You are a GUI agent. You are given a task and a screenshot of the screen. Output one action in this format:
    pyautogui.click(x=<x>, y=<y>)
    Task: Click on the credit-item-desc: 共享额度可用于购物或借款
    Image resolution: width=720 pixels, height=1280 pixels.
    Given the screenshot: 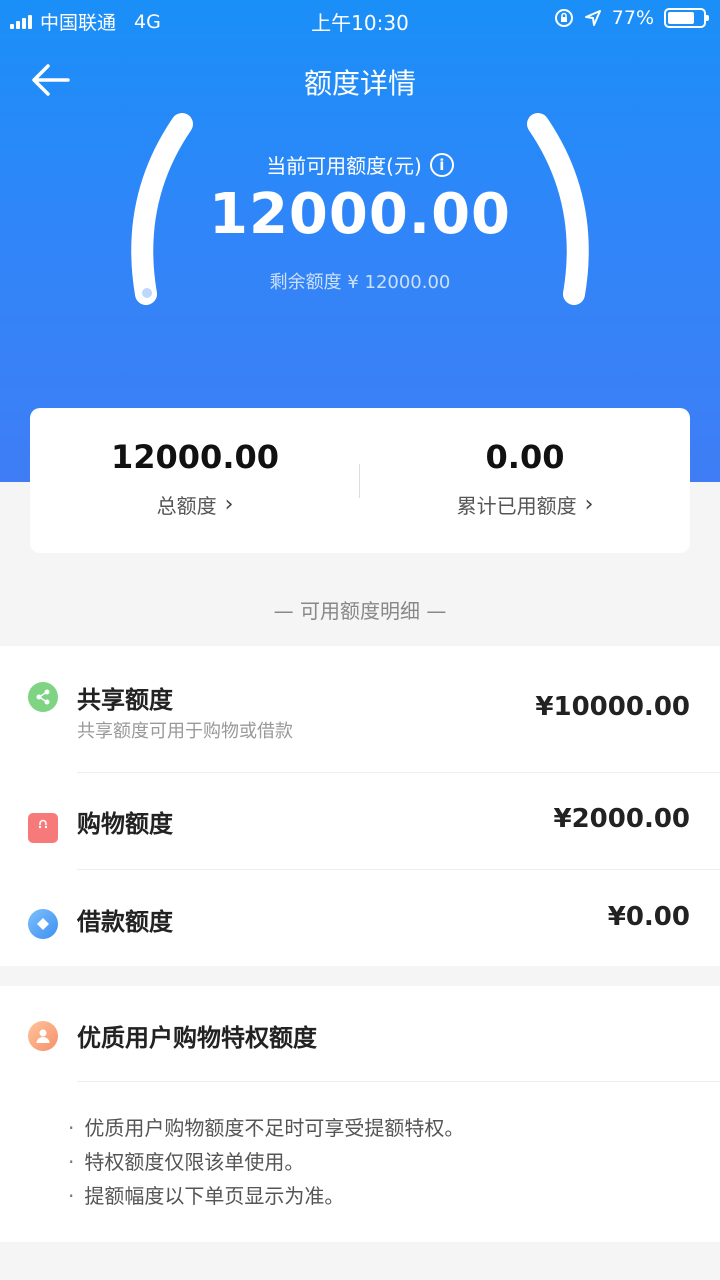 What is the action you would take?
    pyautogui.click(x=185, y=731)
    